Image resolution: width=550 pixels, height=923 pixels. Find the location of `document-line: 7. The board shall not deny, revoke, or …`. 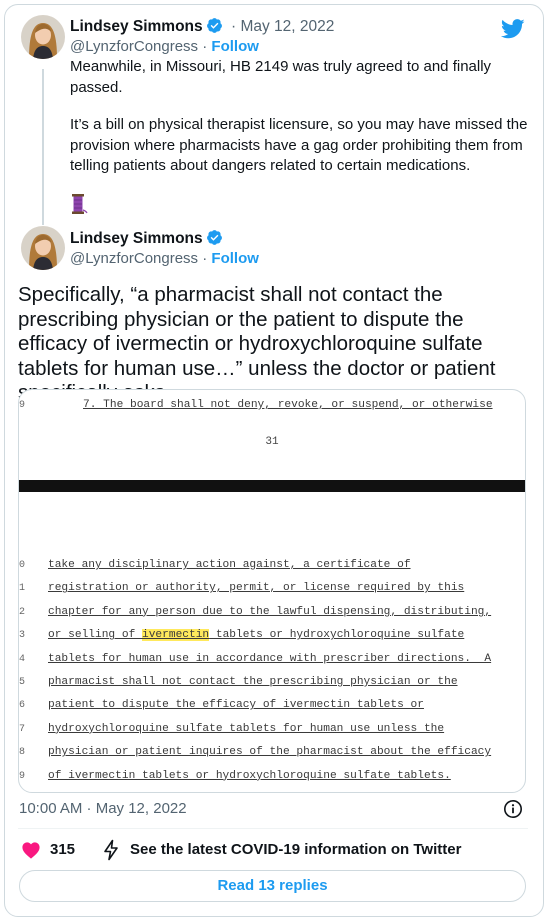

document-line: 7. The board shall not deny, revoke, or … is located at coordinates (288, 405).